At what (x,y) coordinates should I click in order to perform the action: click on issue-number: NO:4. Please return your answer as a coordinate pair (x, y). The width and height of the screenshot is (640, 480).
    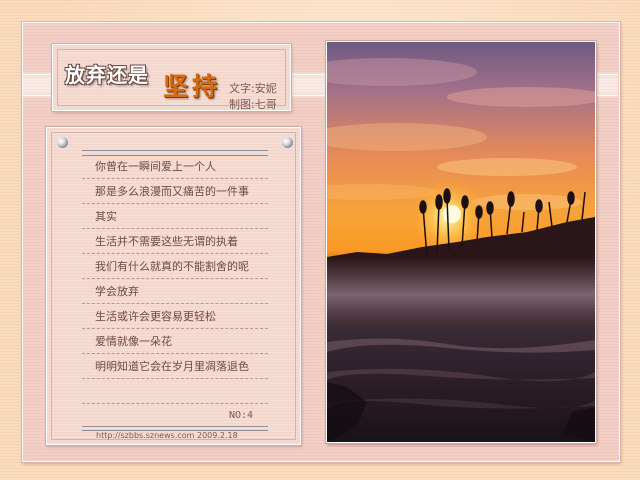
    Looking at the image, I should click on (241, 415).